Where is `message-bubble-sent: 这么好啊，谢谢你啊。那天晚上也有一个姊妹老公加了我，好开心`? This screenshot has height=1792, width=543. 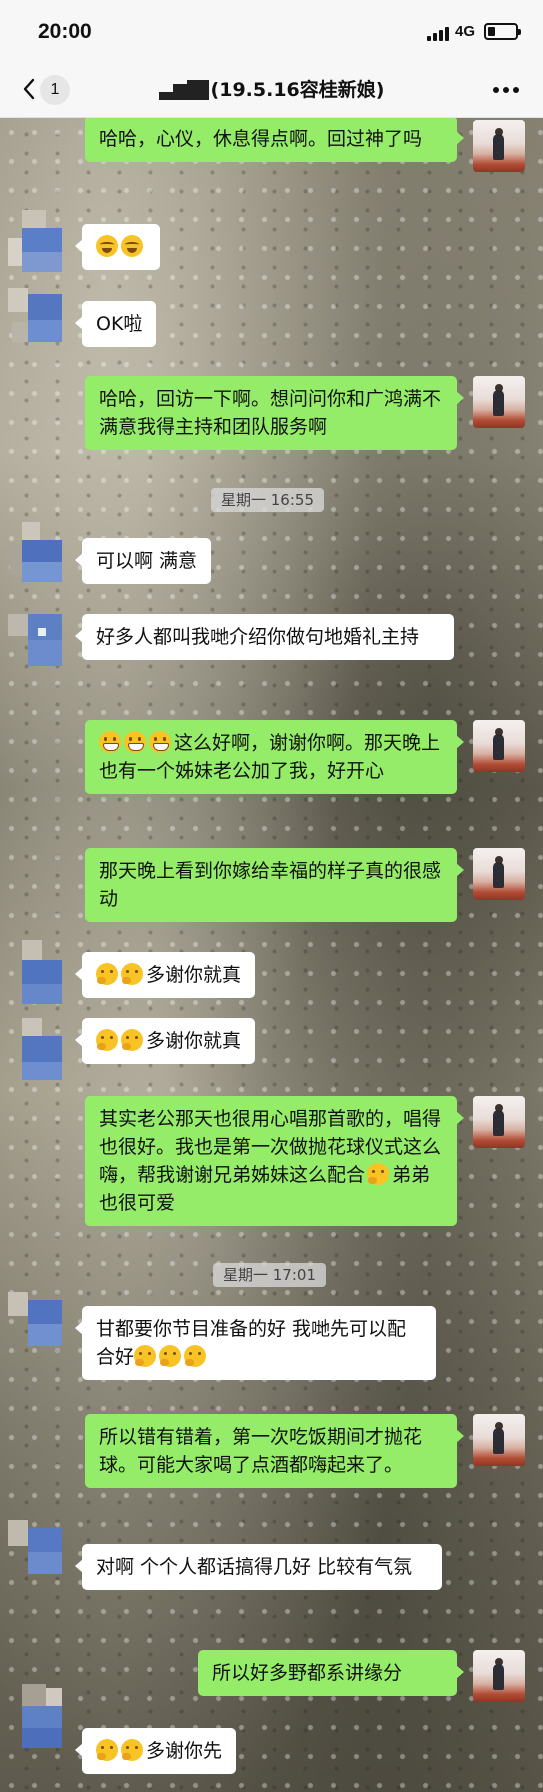 message-bubble-sent: 这么好啊，谢谢你啊。那天晚上也有一个姊妹老公加了我，好开心 is located at coordinates (274, 757).